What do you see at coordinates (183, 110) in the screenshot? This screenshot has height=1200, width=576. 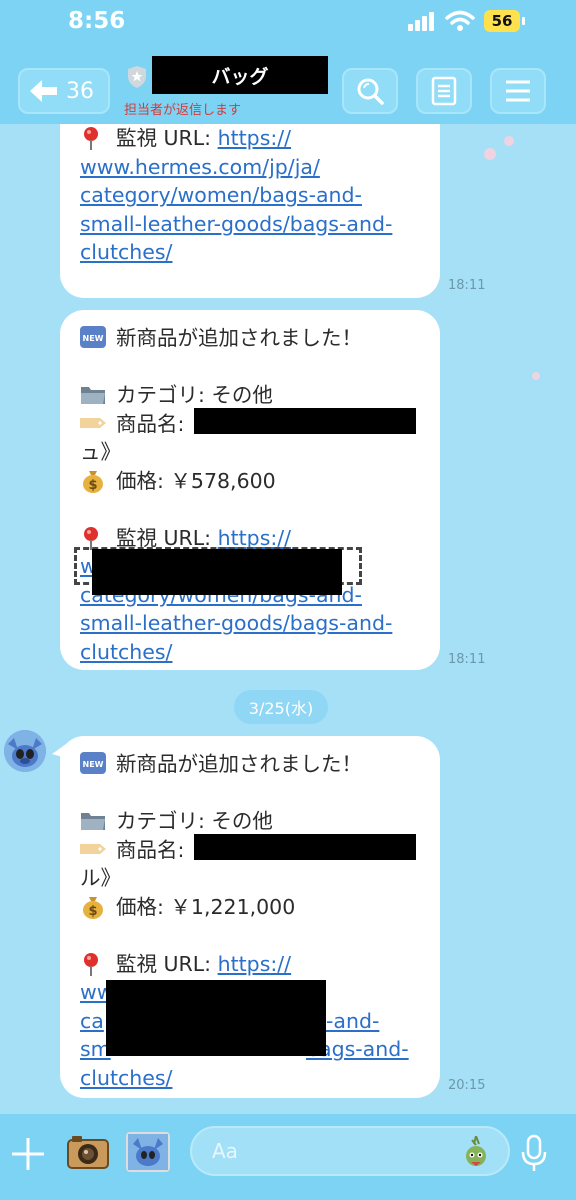 I see `chat-subtitle: 担当者が返信します` at bounding box center [183, 110].